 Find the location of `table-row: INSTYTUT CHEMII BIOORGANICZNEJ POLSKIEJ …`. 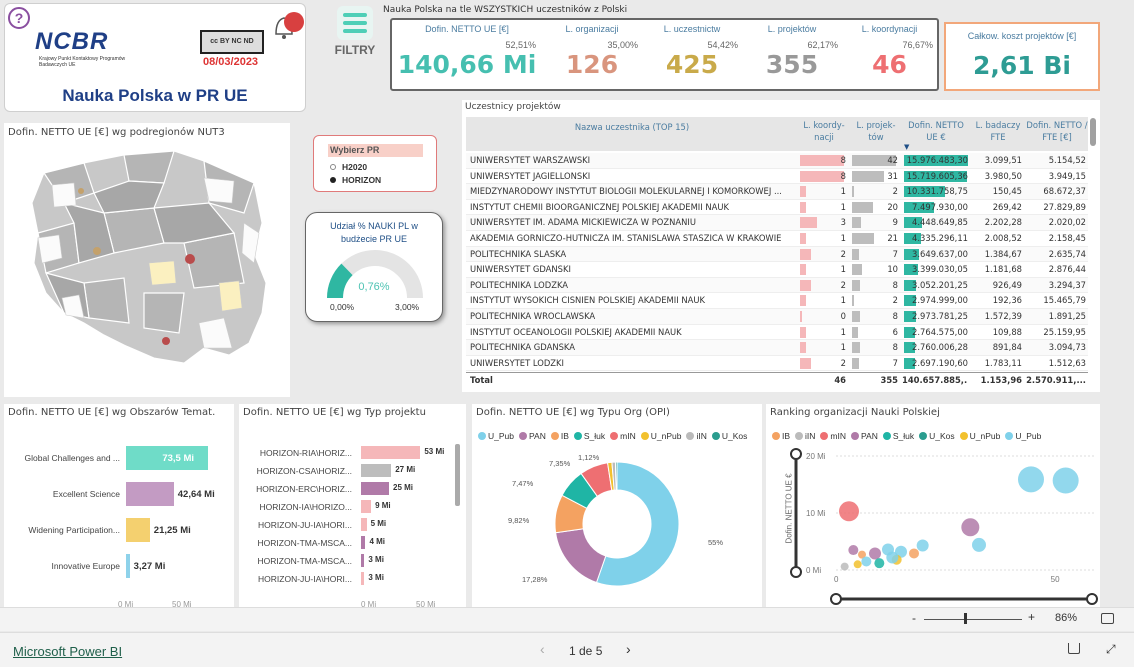

table-row: INSTYTUT CHEMII BIOORGANICZNEJ POLSKIEJ … is located at coordinates (777, 208).